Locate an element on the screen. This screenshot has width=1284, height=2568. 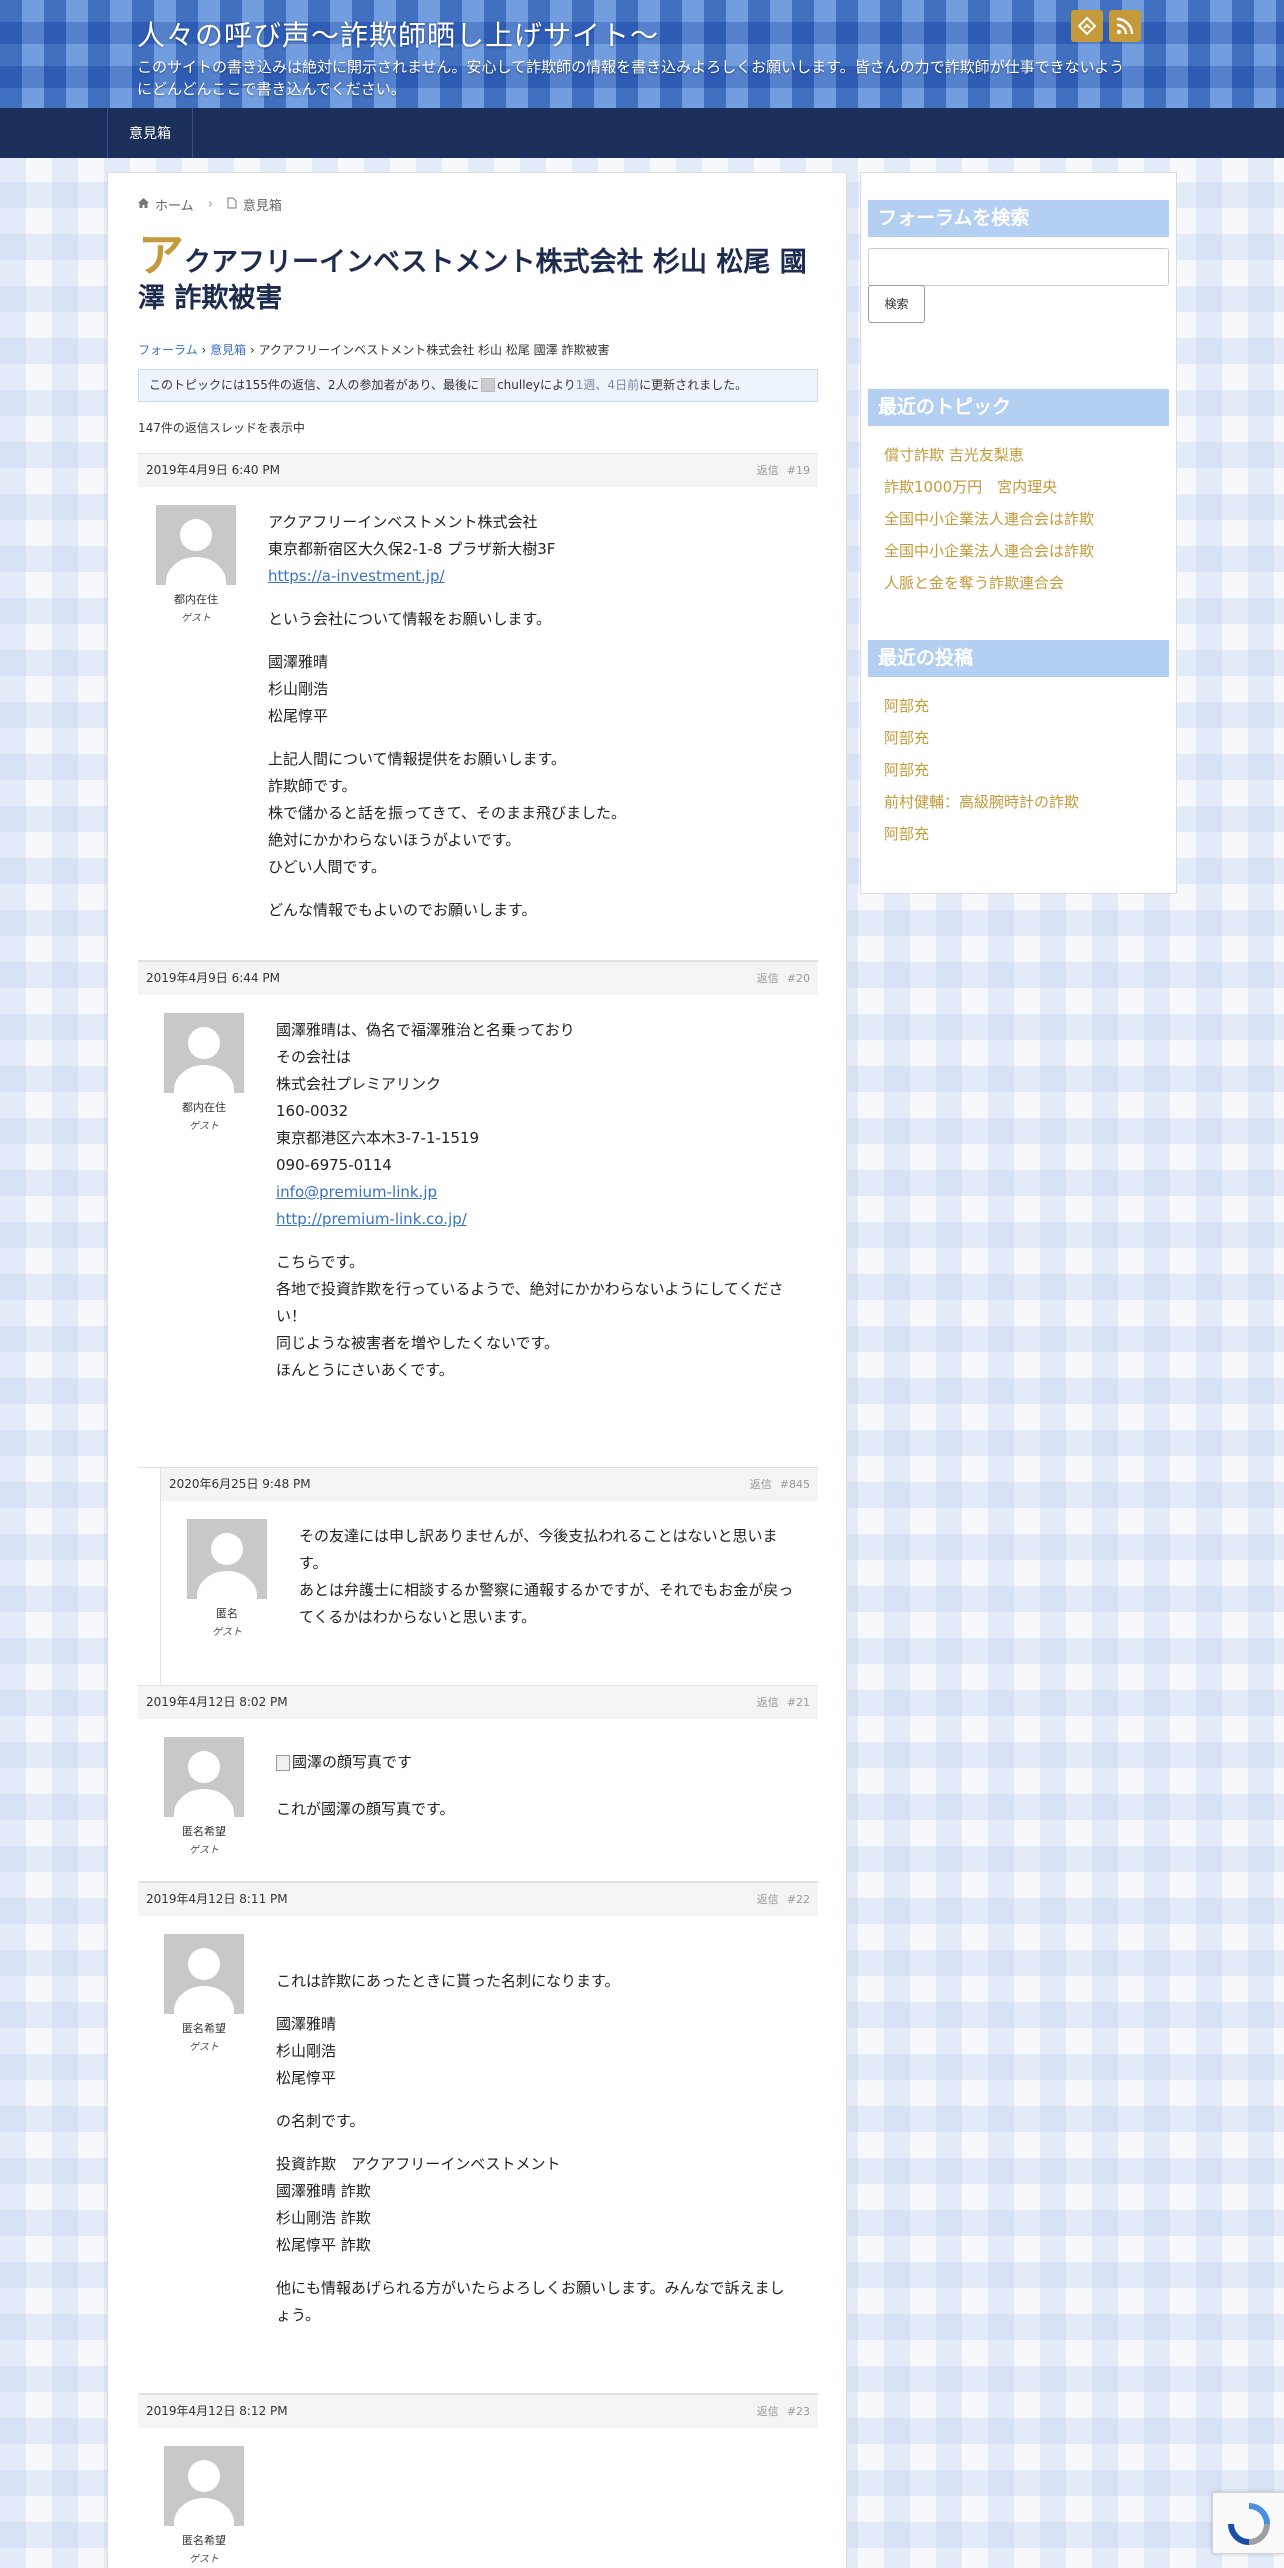
content-line: ひどい人間です。 is located at coordinates (327, 867).